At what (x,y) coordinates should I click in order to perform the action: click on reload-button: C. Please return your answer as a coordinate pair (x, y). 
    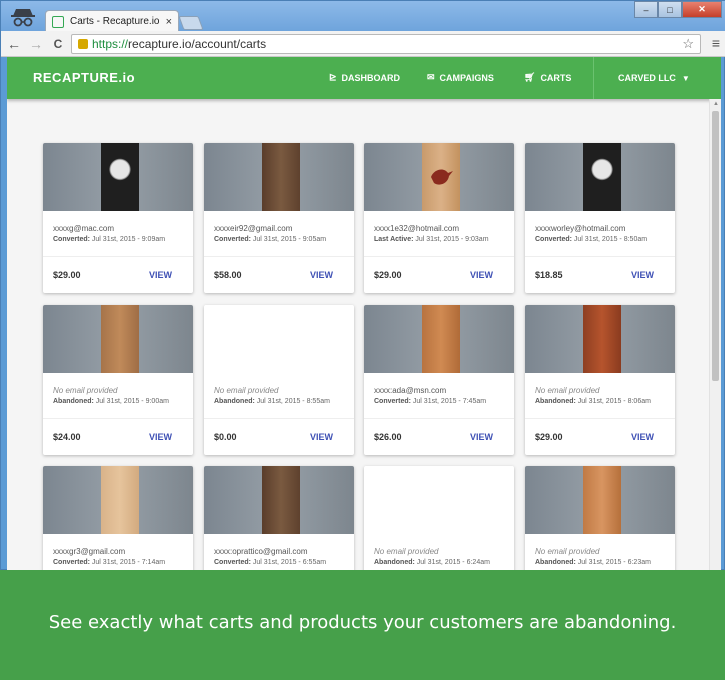
    Looking at the image, I should click on (58, 44).